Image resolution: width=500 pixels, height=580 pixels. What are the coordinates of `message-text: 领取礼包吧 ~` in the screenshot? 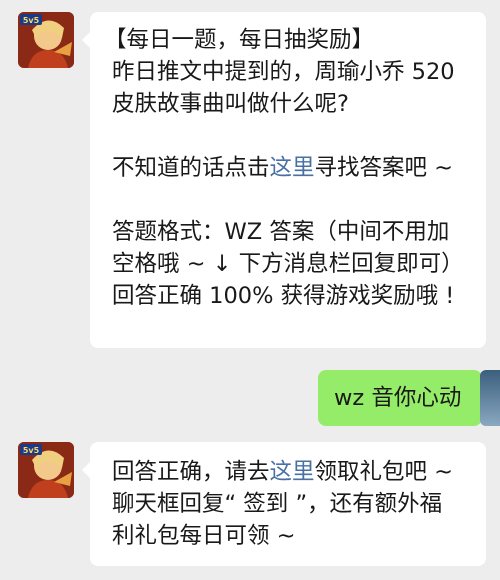 It's located at (384, 472).